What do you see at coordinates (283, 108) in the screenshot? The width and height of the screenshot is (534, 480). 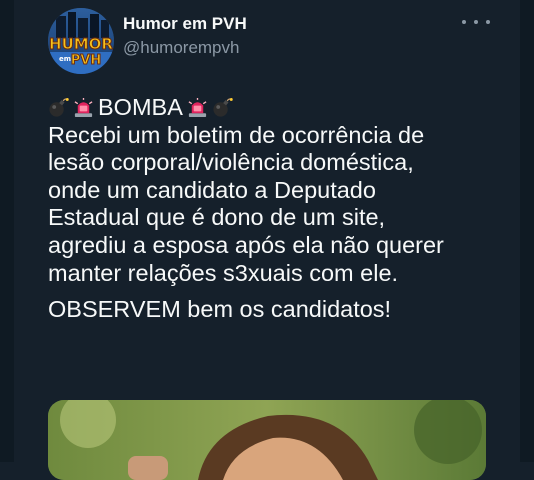 I see `tweet-headline: BOMBA` at bounding box center [283, 108].